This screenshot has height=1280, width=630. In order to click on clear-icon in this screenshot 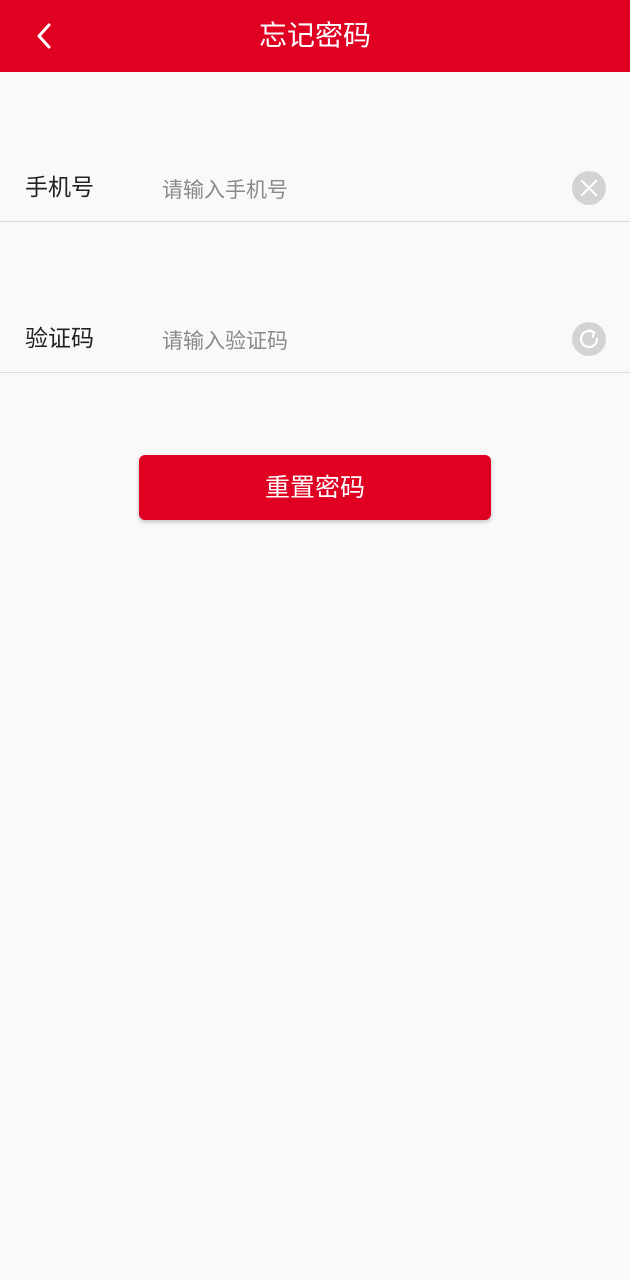, I will do `click(589, 188)`.